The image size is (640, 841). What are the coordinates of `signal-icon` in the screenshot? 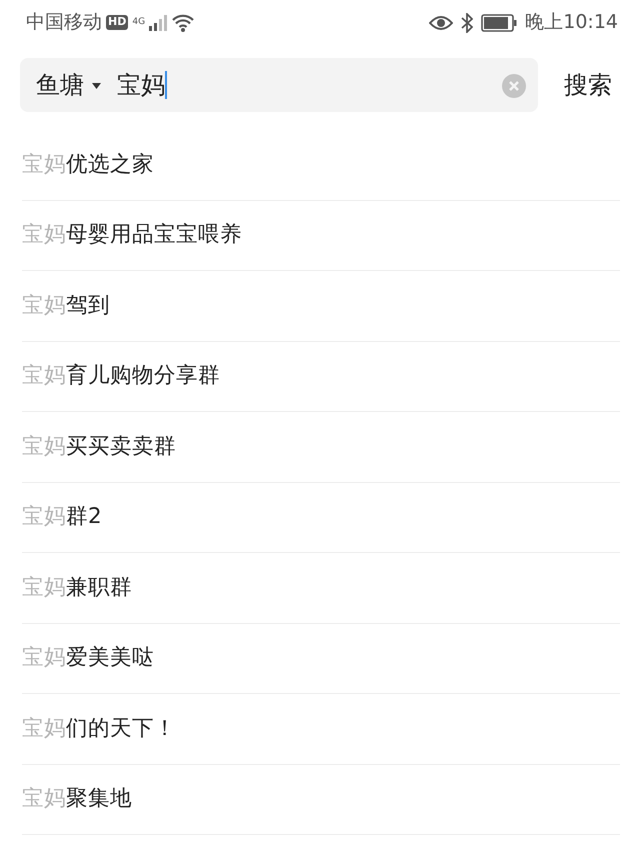 It's located at (158, 23).